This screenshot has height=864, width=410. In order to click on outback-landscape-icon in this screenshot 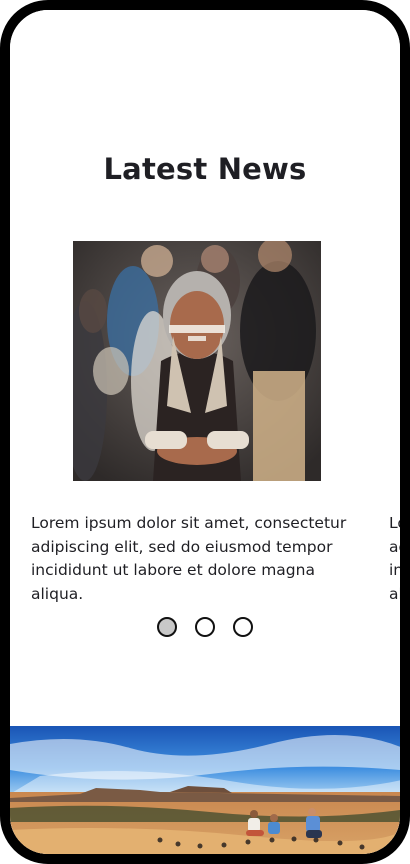, I will do `click(205, 790)`.